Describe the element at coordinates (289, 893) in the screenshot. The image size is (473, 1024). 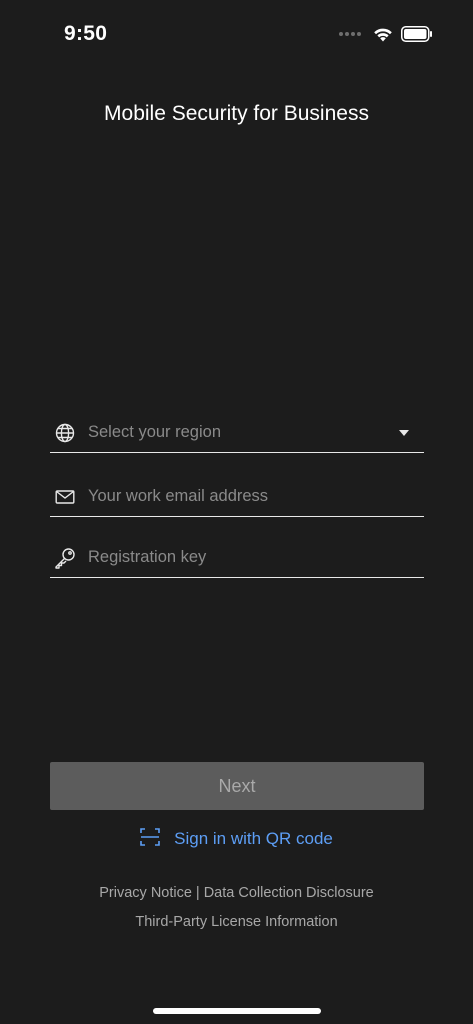
I see `data-collection-link: Data Collection Disclosure` at that location.